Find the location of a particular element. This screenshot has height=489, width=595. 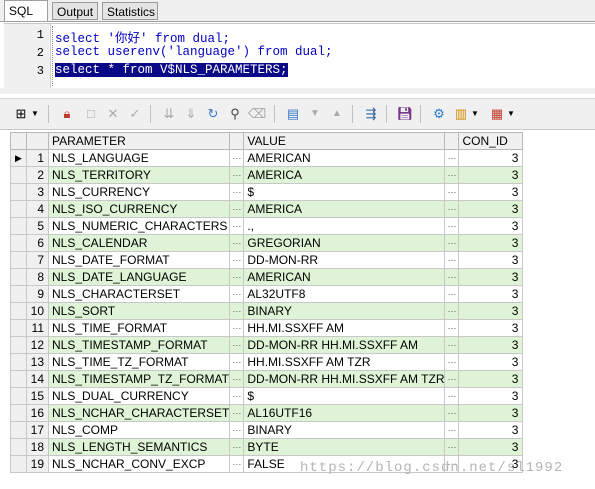

cell-parameter: NLS_DATE_LANGUAGE is located at coordinates (139, 277).